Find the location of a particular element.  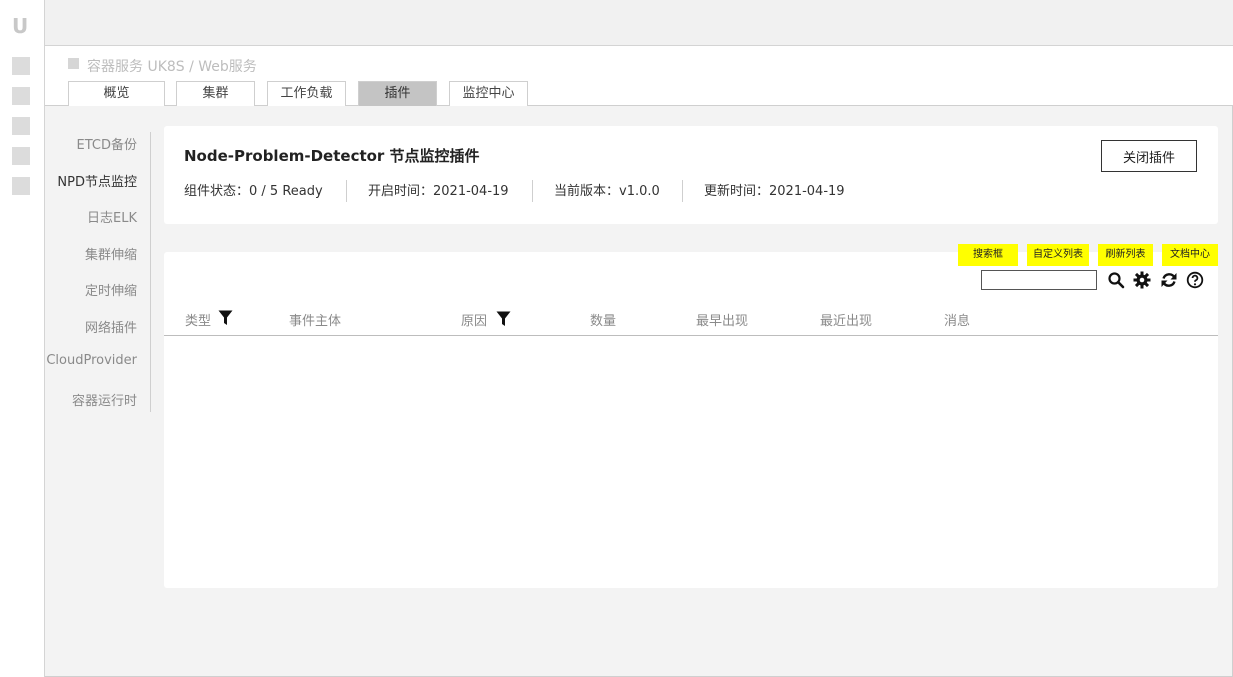

breadcrumb-icon is located at coordinates (73, 63).